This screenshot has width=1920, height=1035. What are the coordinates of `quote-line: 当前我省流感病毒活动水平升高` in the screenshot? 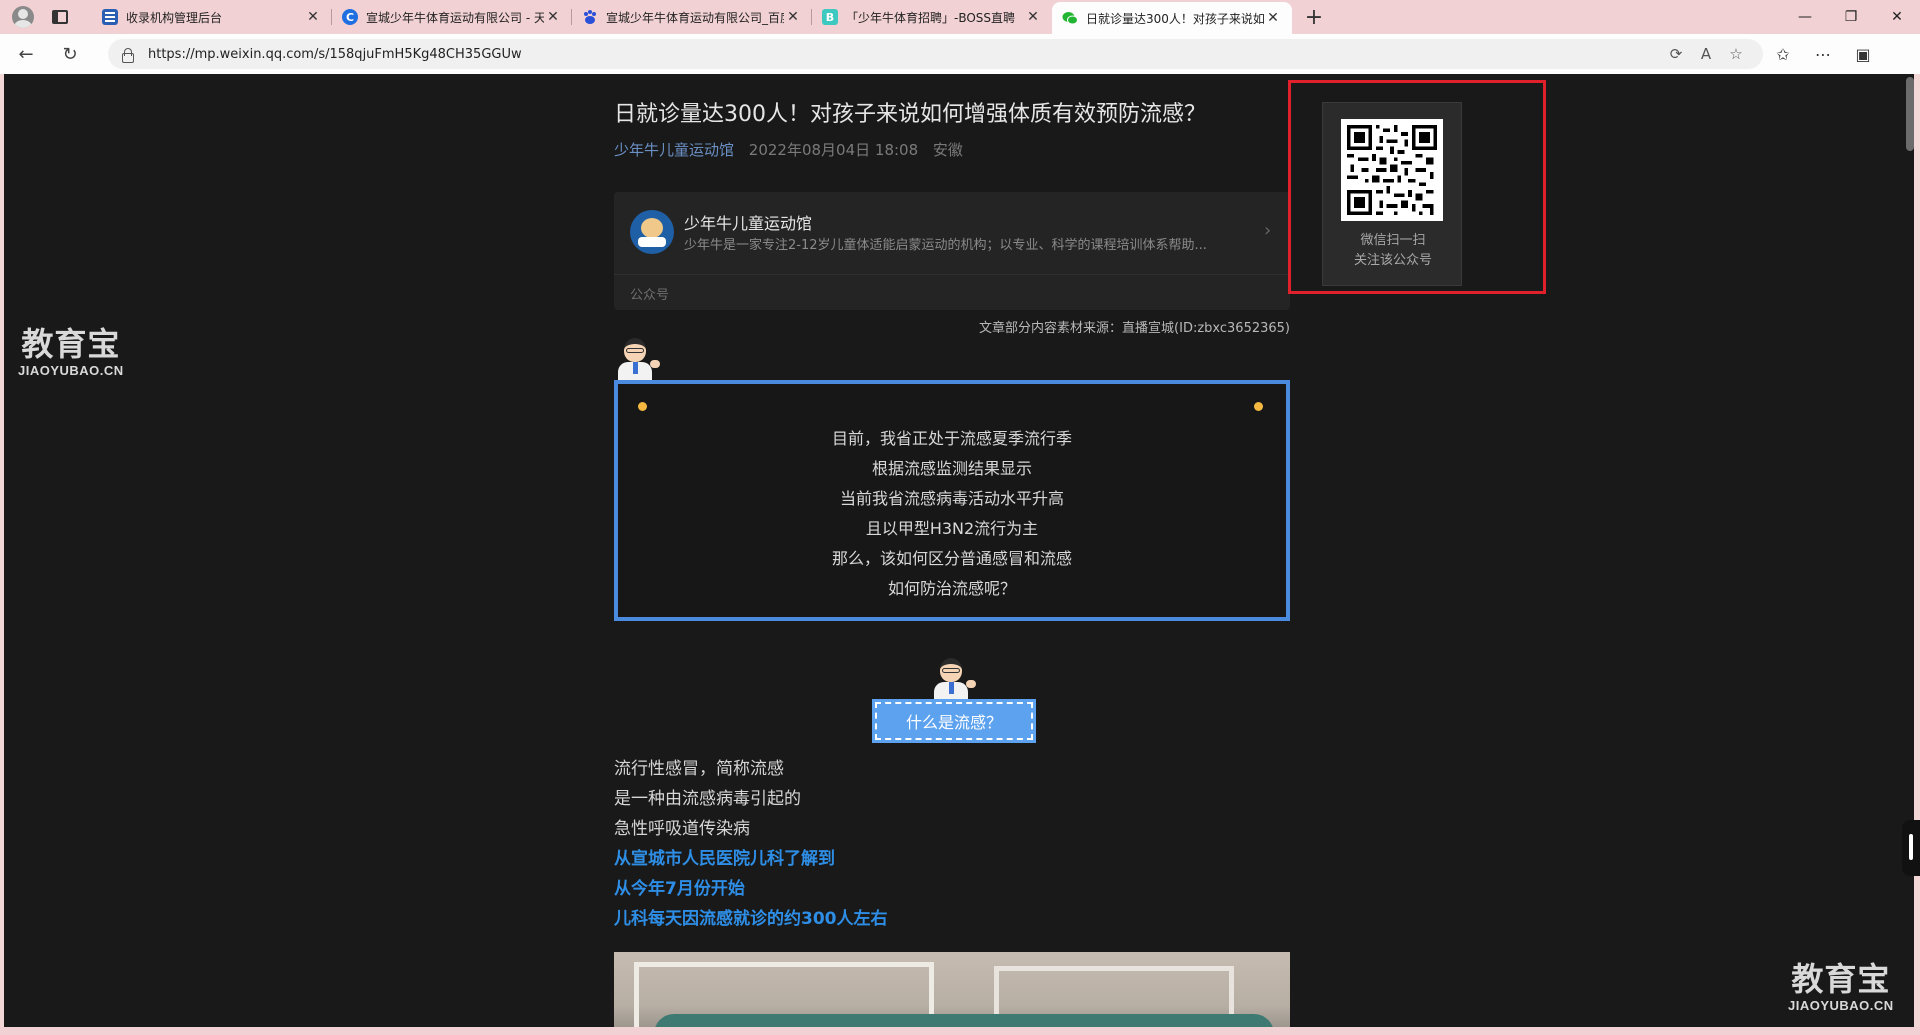 It's located at (951, 498).